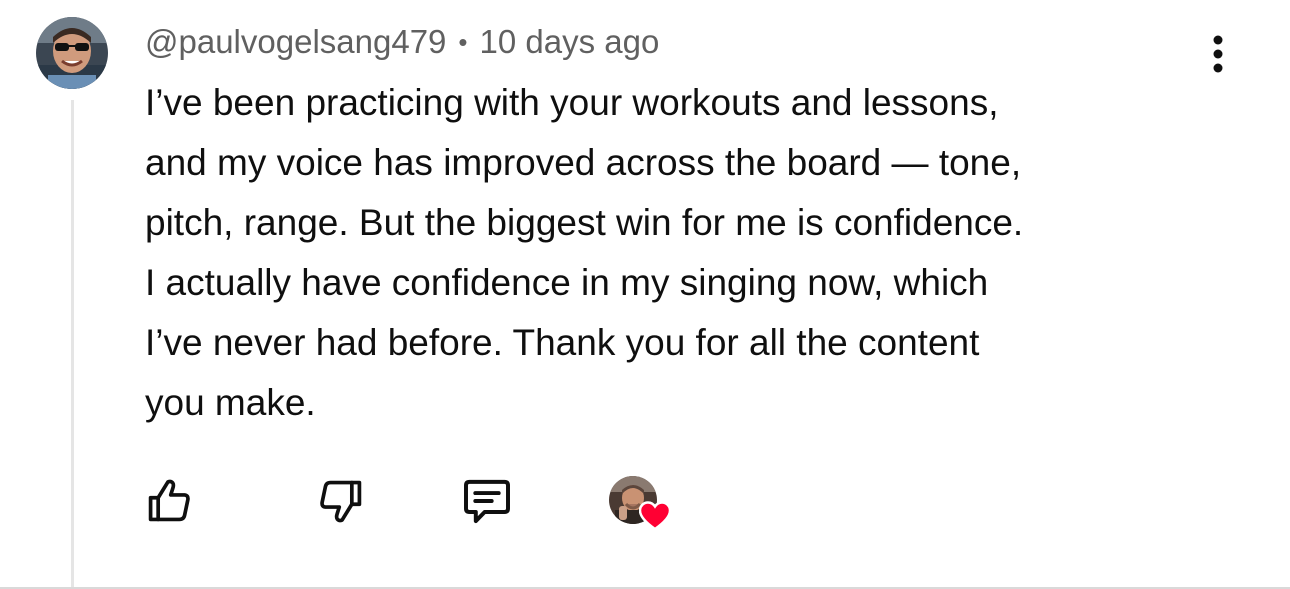 The image size is (1290, 589). Describe the element at coordinates (295, 42) in the screenshot. I see `author-handle: @paulvogelsang479` at that location.